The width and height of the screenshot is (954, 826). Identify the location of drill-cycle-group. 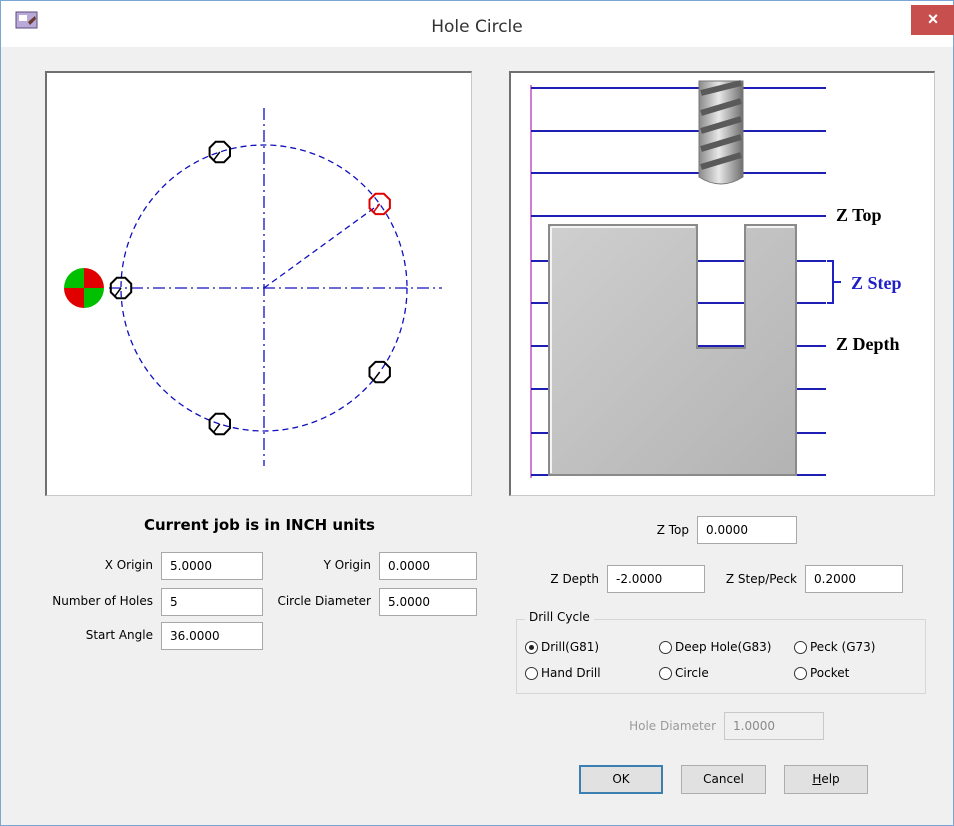
(721, 656).